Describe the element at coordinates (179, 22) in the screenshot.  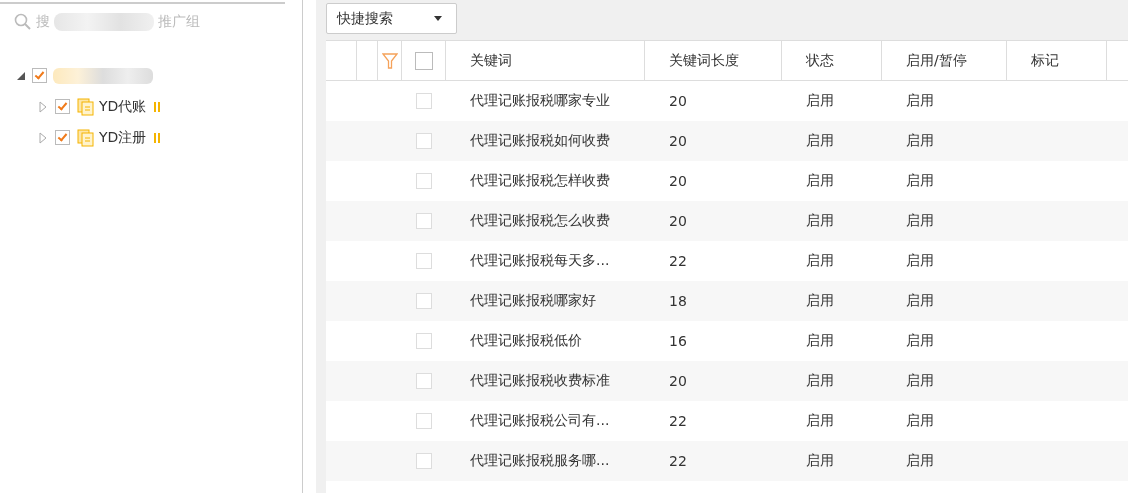
I see `placeholder-text: 推广组` at that location.